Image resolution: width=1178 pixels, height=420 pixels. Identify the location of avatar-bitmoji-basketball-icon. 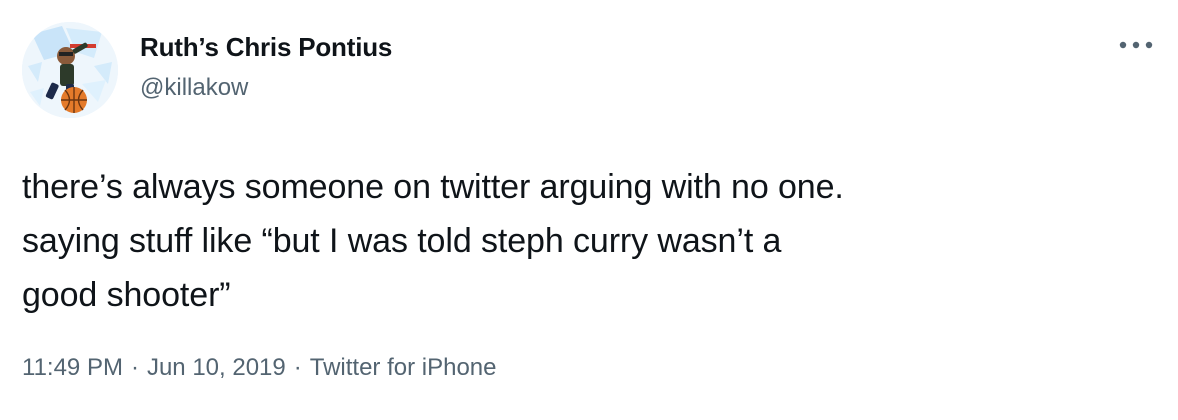
(70, 70).